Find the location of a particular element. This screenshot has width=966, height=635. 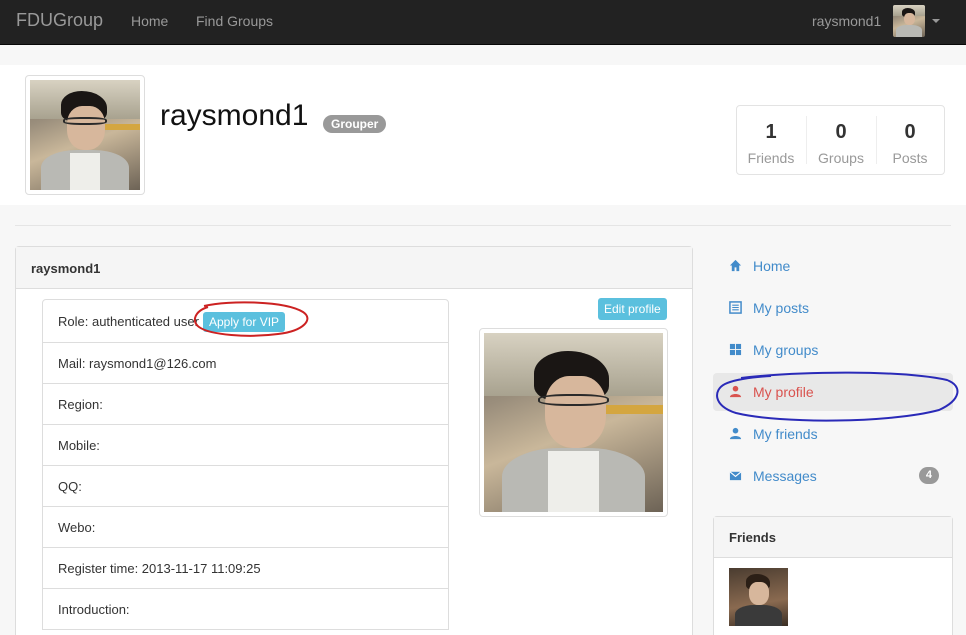

sidebar-item-label: Home is located at coordinates (772, 266).